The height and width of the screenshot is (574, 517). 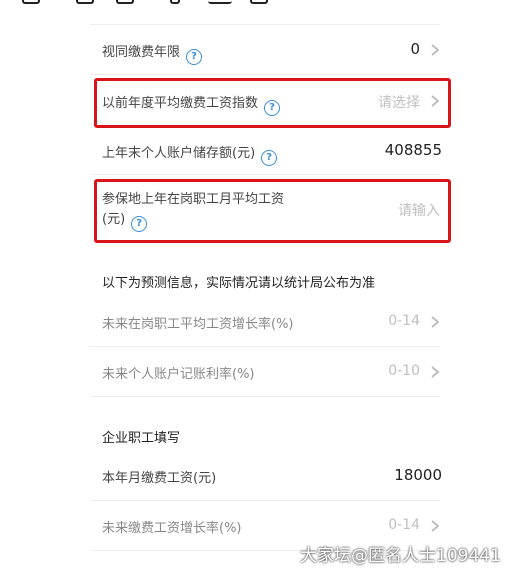 What do you see at coordinates (404, 371) in the screenshot?
I see `input-placeholder: 0-10` at bounding box center [404, 371].